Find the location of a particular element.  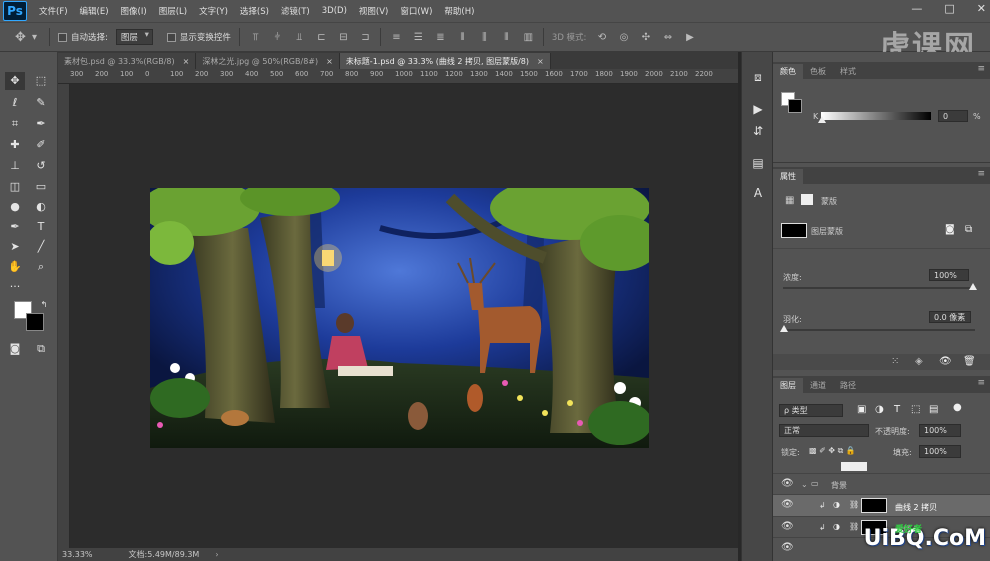

opacity-field: 100% is located at coordinates (940, 430).